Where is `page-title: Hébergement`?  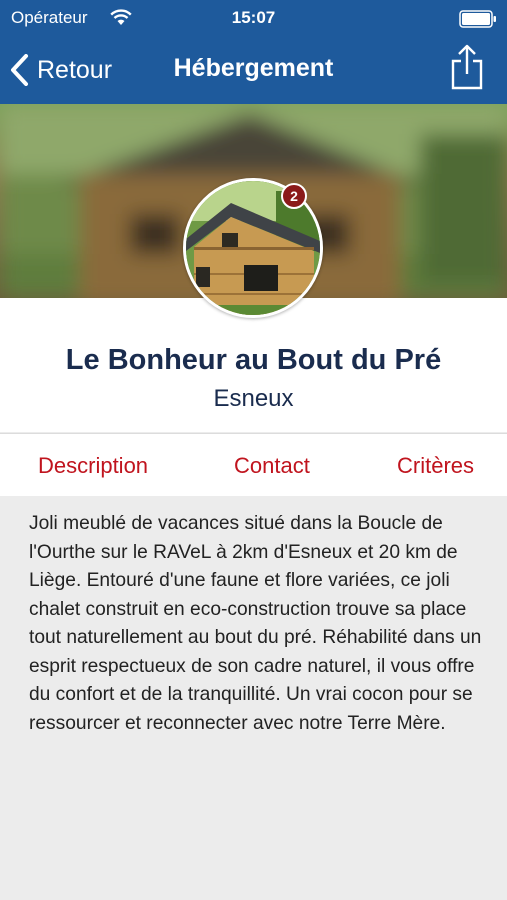
page-title: Hébergement is located at coordinates (253, 68).